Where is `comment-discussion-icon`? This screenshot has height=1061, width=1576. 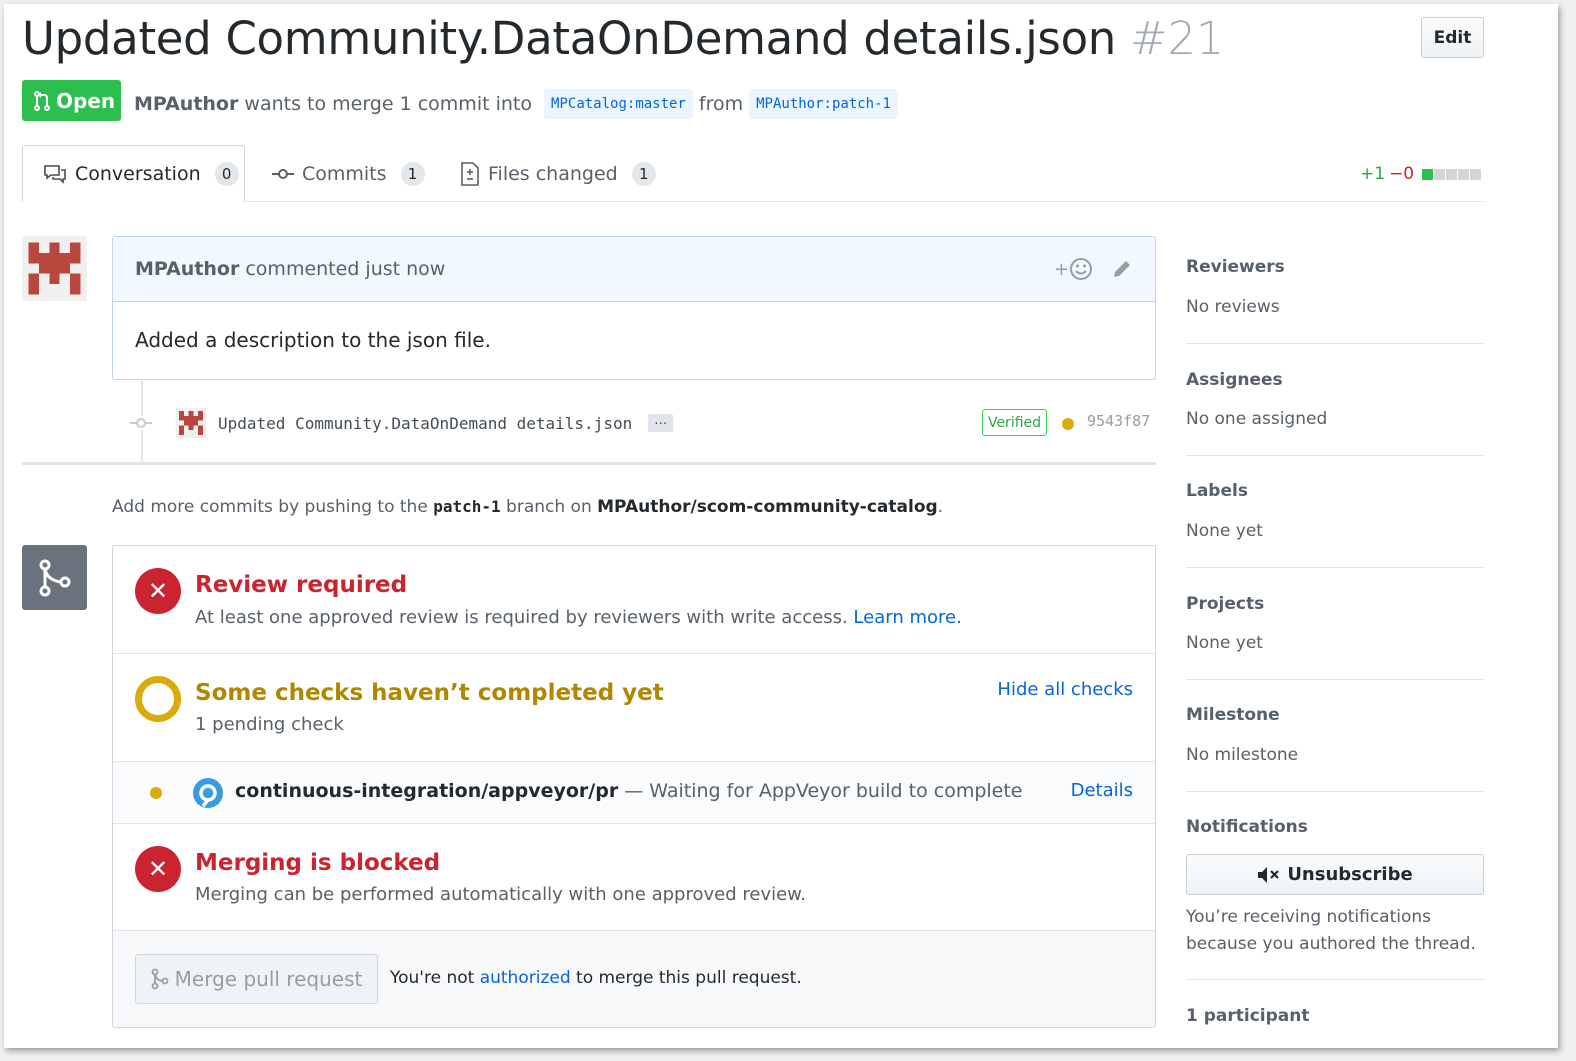
comment-discussion-icon is located at coordinates (55, 174).